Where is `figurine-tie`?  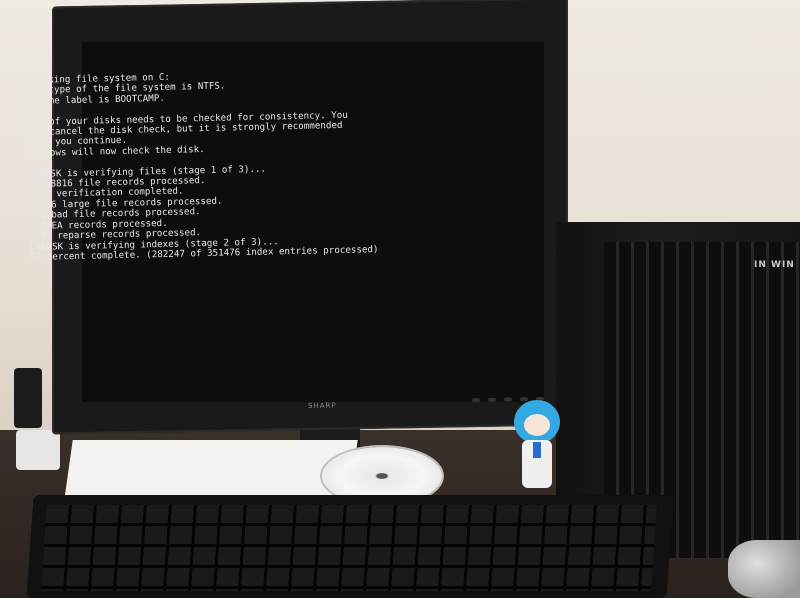
figurine-tie is located at coordinates (537, 450).